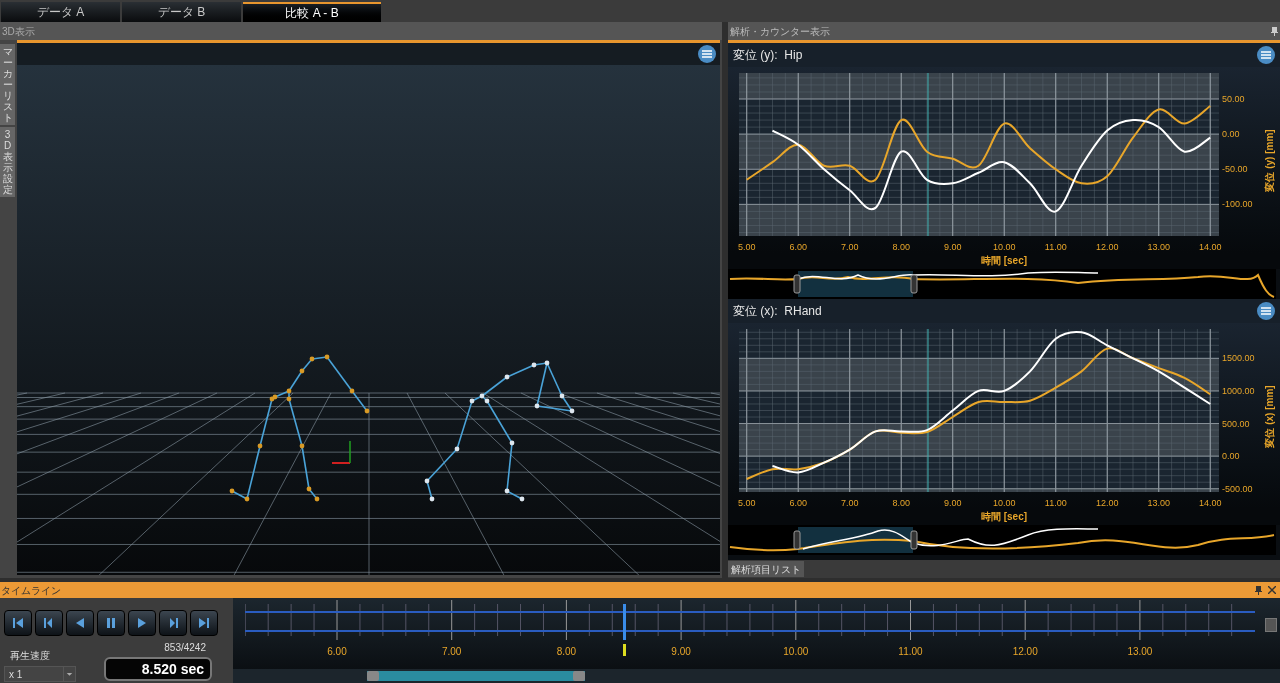 The image size is (1280, 683). What do you see at coordinates (1238, 390) in the screenshot?
I see `y-tick-label: 1000.00` at bounding box center [1238, 390].